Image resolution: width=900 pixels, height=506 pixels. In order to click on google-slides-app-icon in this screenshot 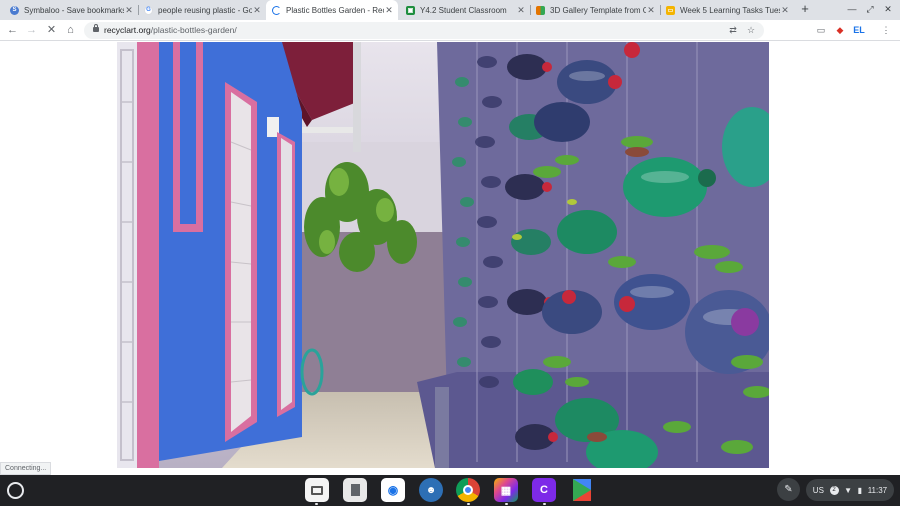, I will do `click(317, 490)`.